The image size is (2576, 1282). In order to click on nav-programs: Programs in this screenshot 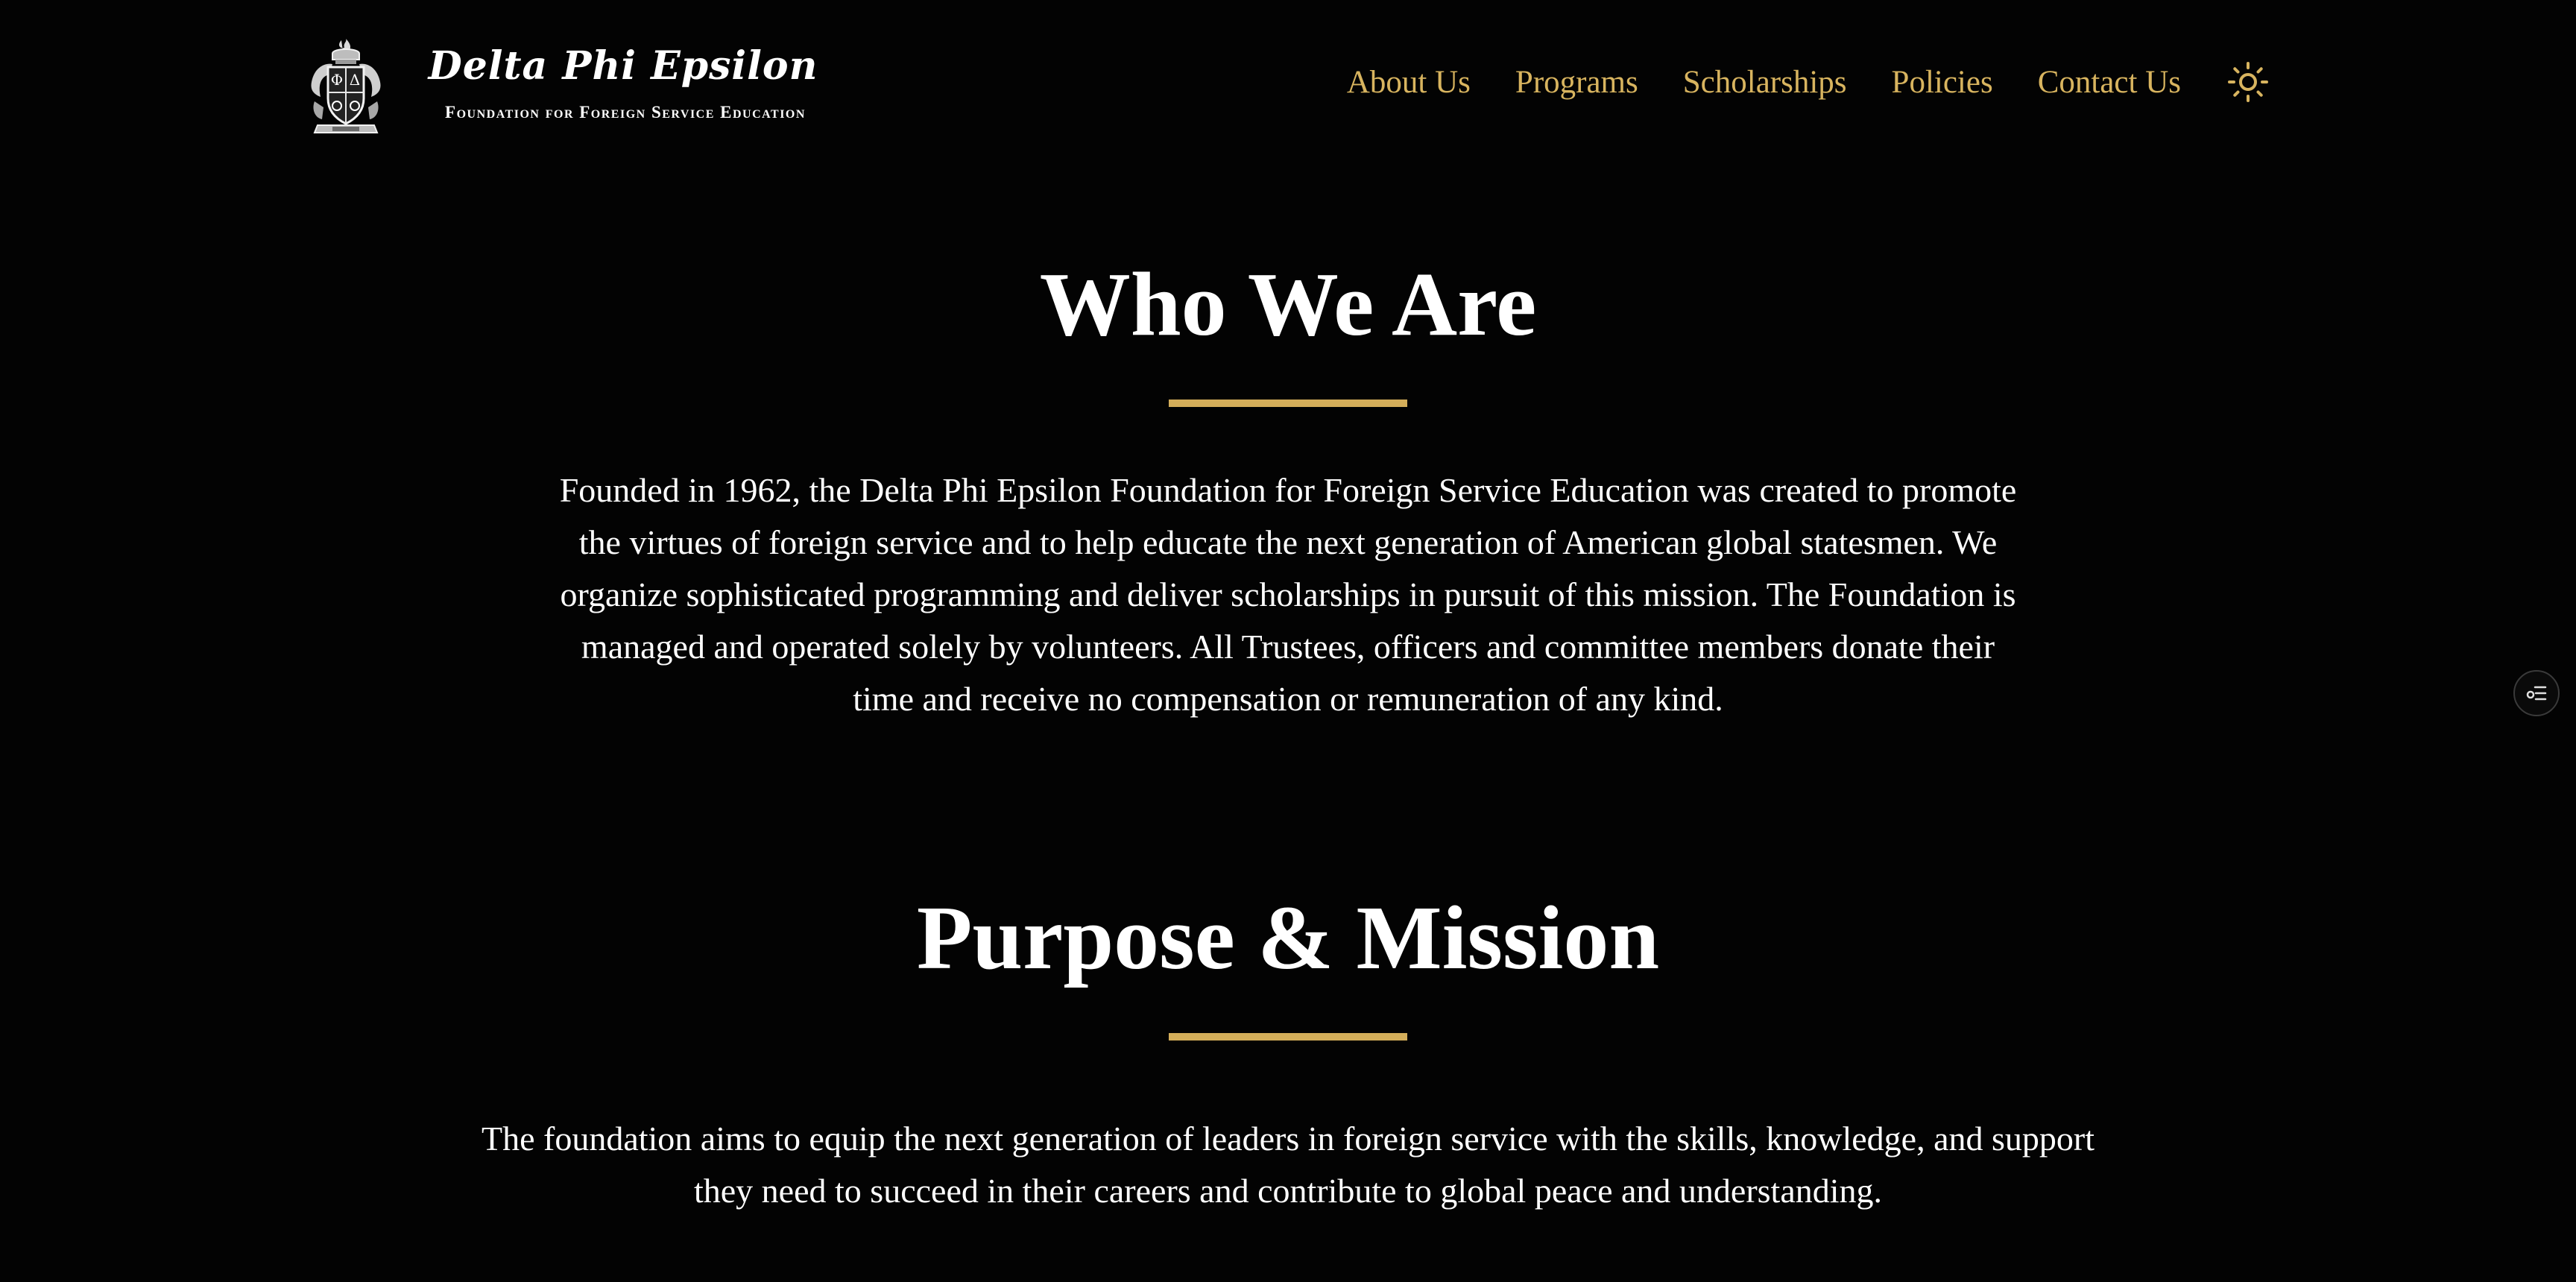, I will do `click(1577, 82)`.